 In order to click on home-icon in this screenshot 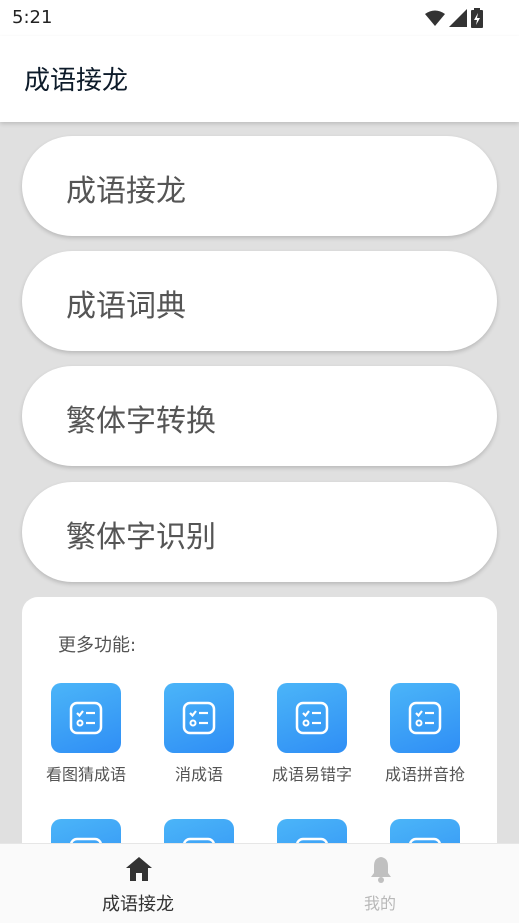, I will do `click(139, 869)`.